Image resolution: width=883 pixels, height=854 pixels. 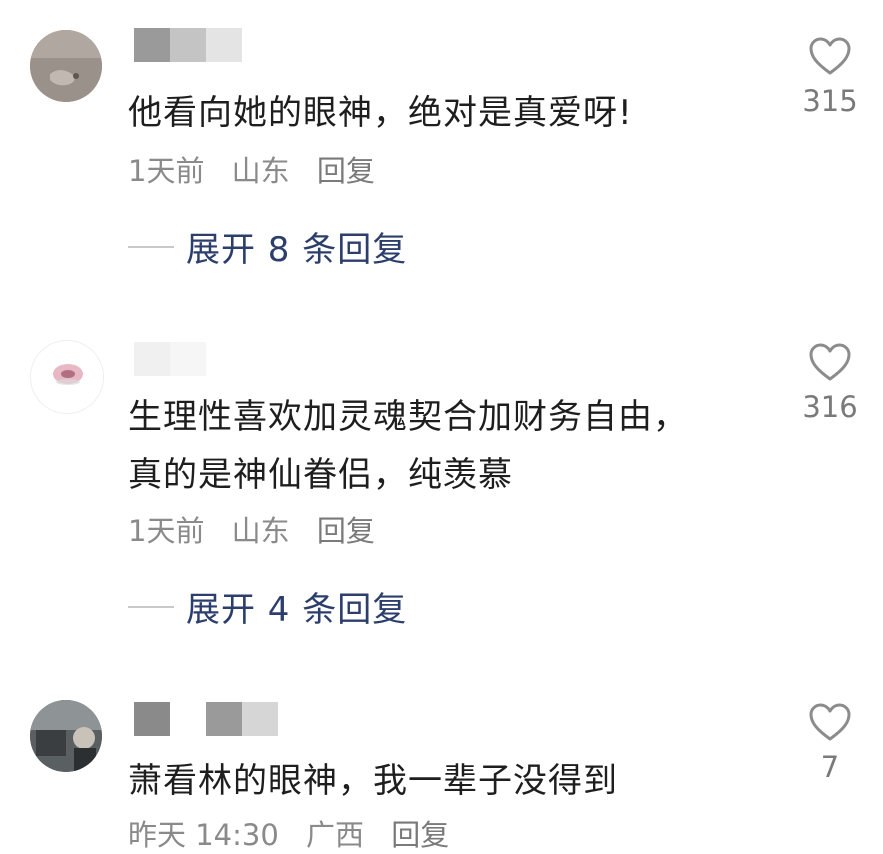 What do you see at coordinates (297, 833) in the screenshot?
I see `comment-meta: 昨天 14:30 广西 回复` at bounding box center [297, 833].